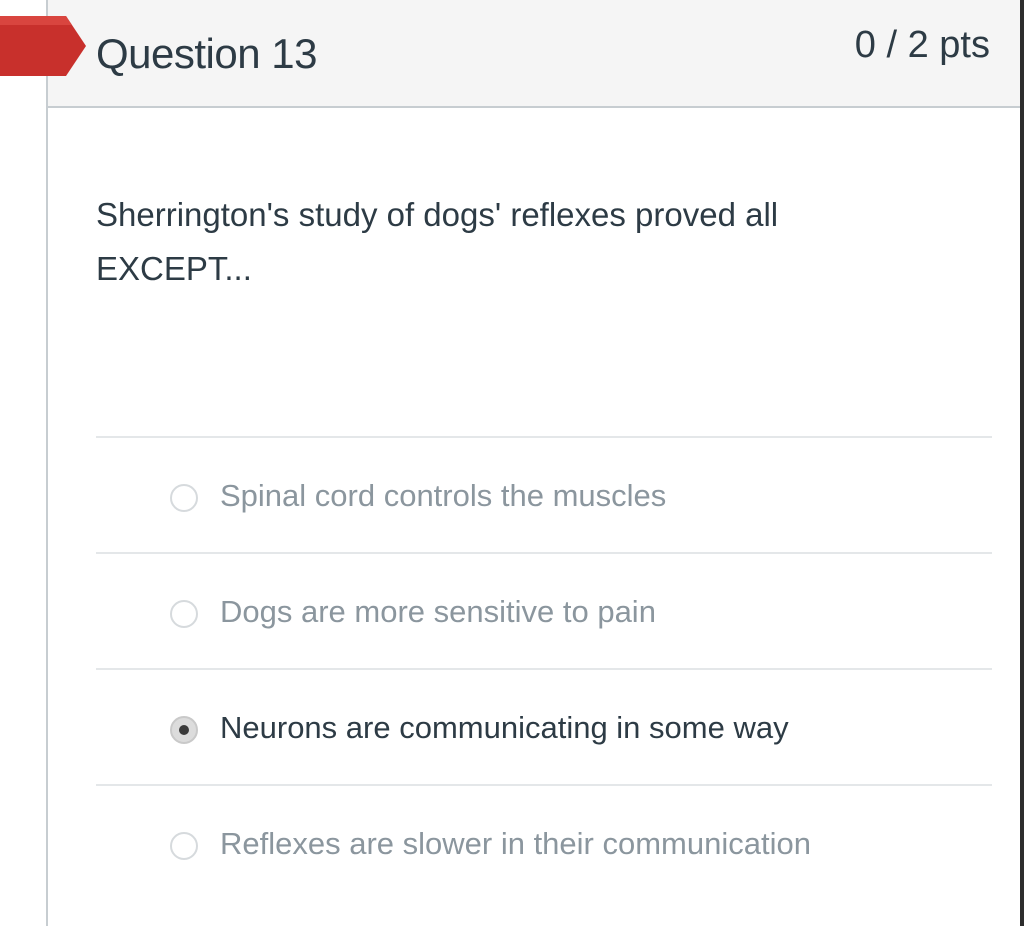  I want to click on answer-label: Neurons are communicating in some way, so click(504, 727).